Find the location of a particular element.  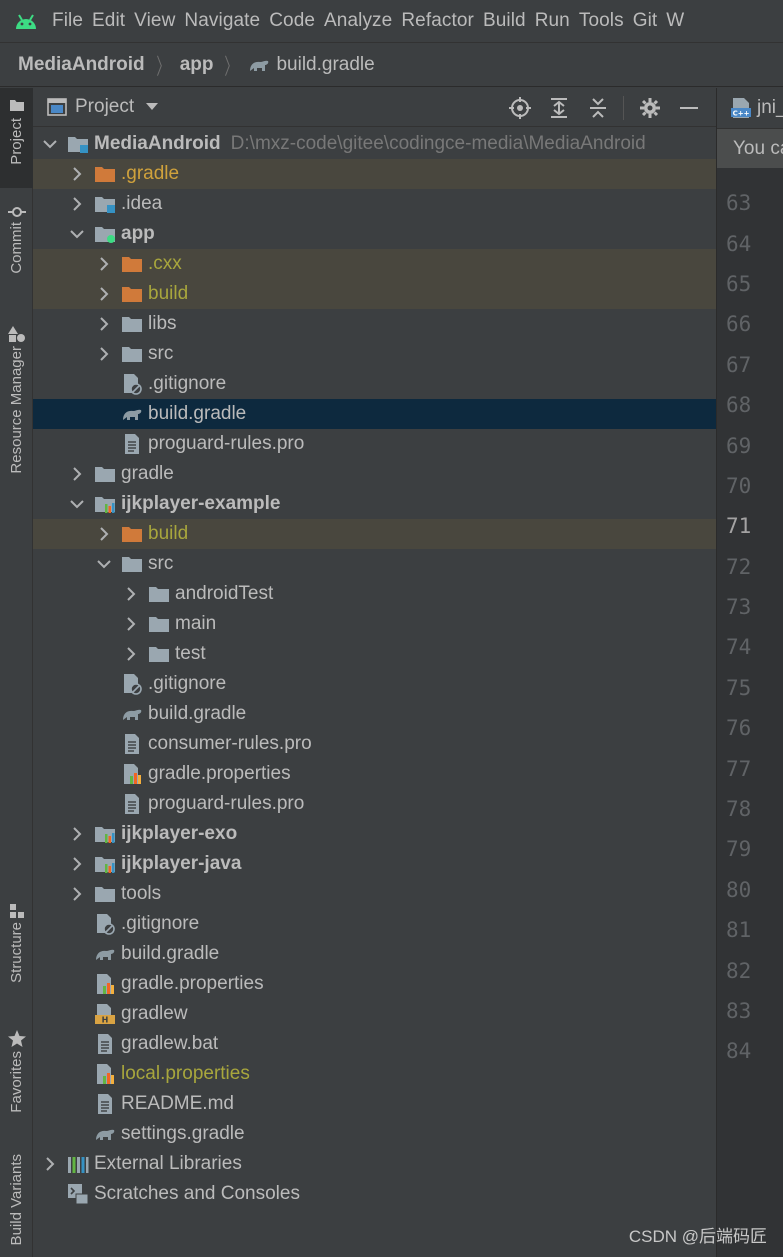

line-number: 83 is located at coordinates (739, 1011).